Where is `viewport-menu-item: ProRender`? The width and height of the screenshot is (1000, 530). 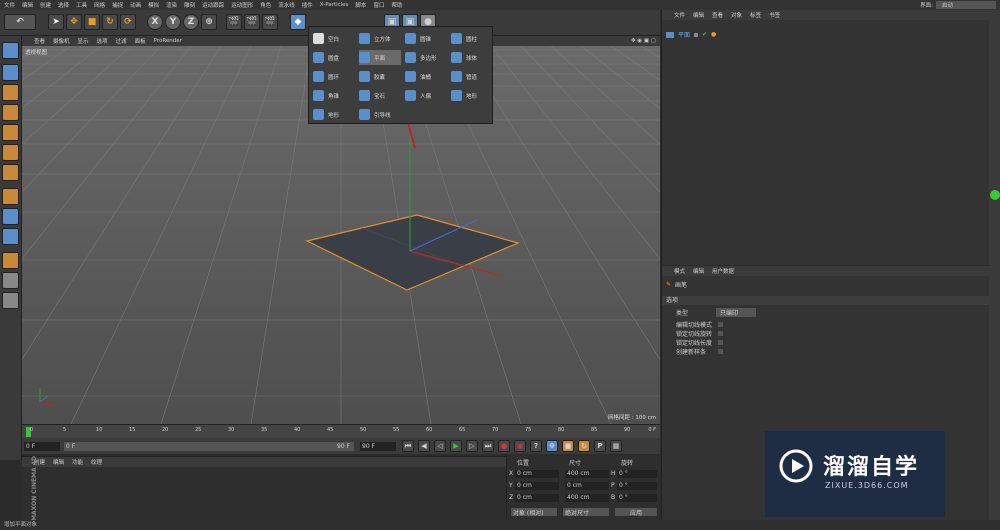
viewport-menu-item: ProRender is located at coordinates (168, 41).